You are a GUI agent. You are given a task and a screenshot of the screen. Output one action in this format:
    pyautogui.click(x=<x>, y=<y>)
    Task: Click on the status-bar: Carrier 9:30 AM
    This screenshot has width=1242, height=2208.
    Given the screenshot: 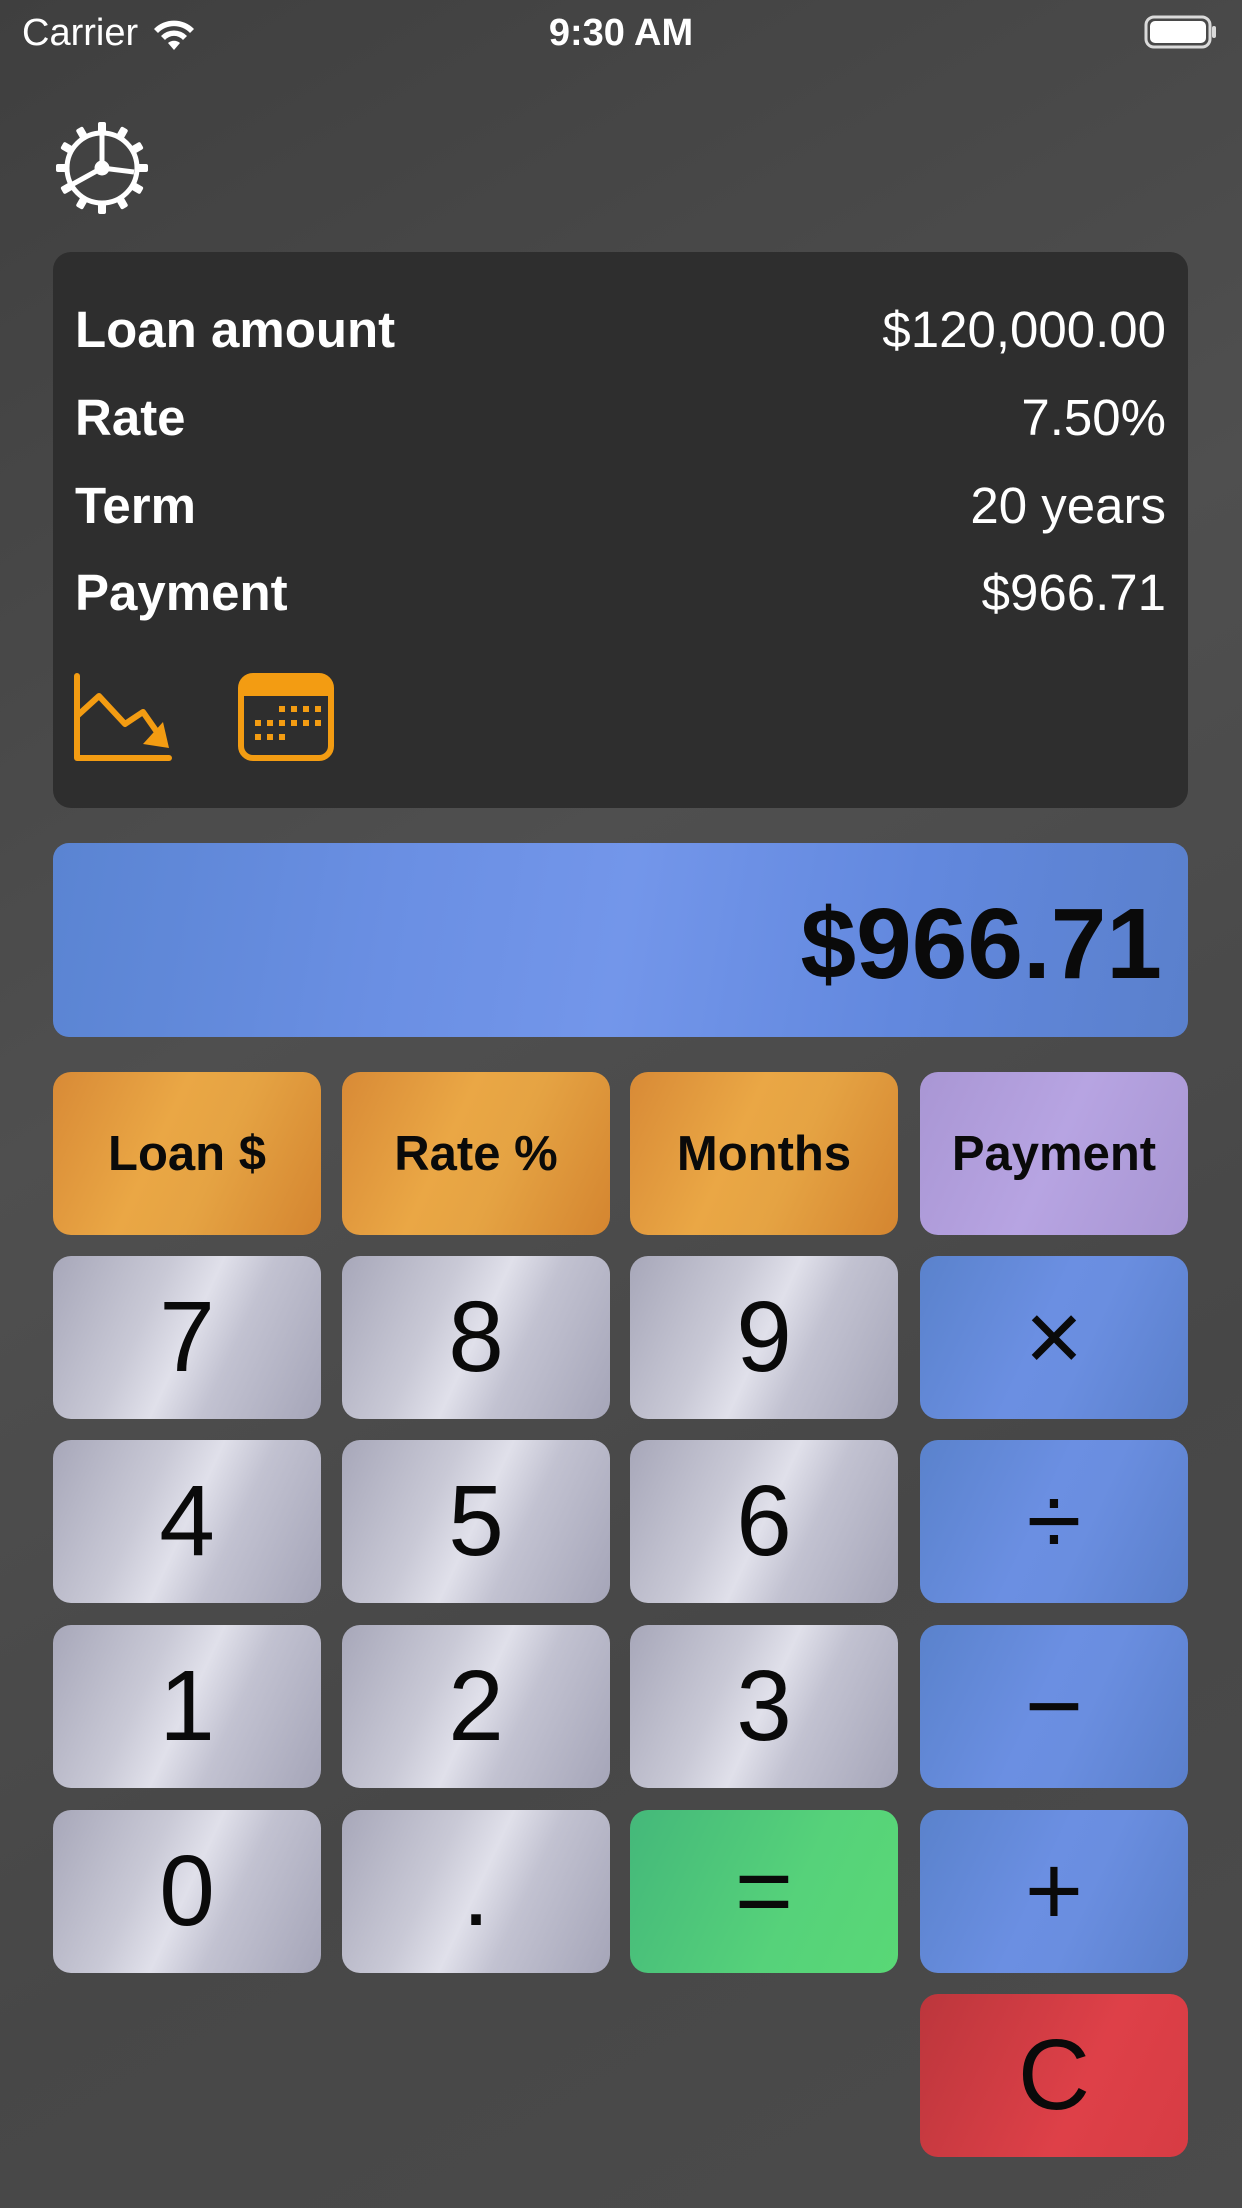 What is the action you would take?
    pyautogui.click(x=621, y=33)
    